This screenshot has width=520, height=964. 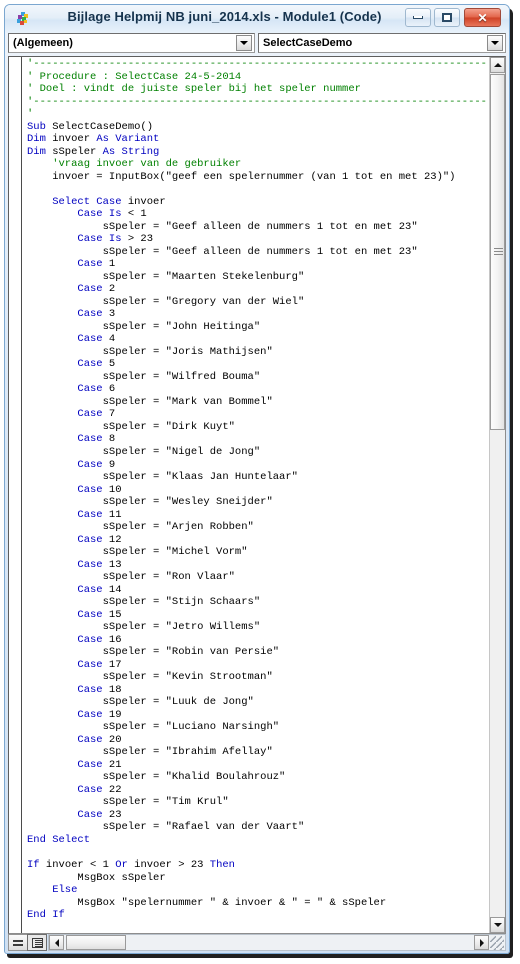 I want to click on code-line: Case 11, so click(x=74, y=514).